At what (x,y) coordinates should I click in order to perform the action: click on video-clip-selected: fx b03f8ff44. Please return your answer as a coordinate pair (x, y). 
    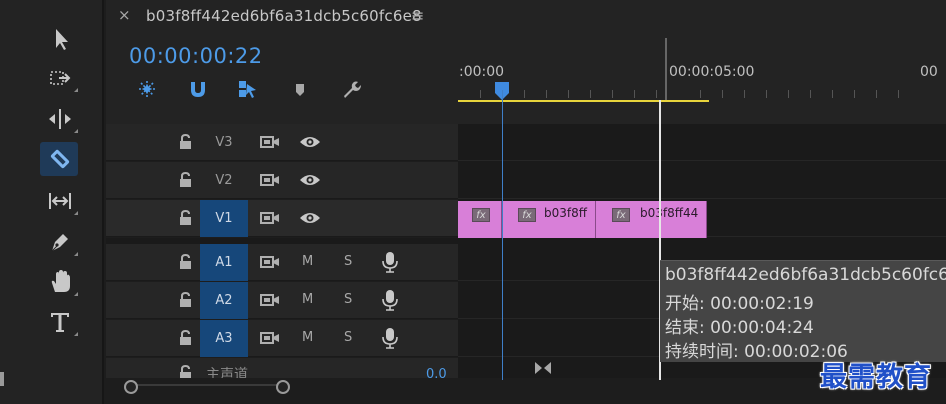
    Looking at the image, I should click on (651, 219).